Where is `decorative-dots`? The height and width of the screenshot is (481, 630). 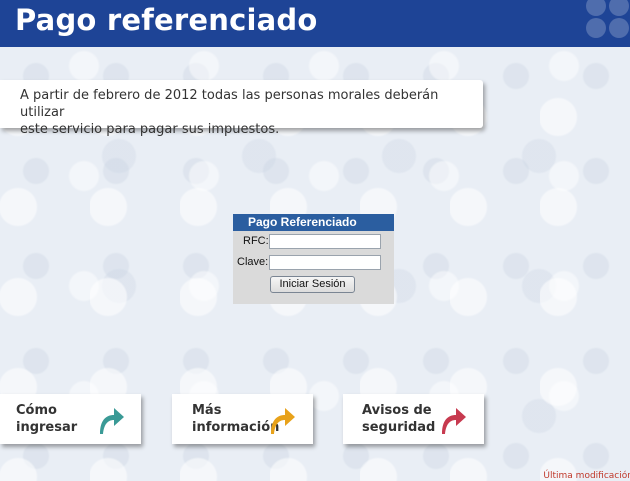
decorative-dots is located at coordinates (605, 23).